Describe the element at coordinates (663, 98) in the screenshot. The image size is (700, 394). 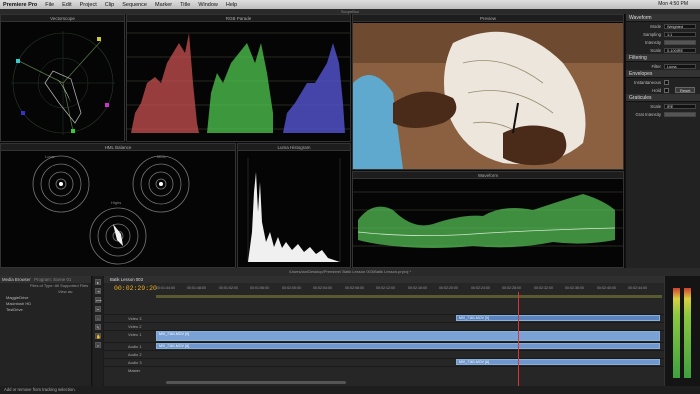
I see `graticules-header: Graticules` at that location.